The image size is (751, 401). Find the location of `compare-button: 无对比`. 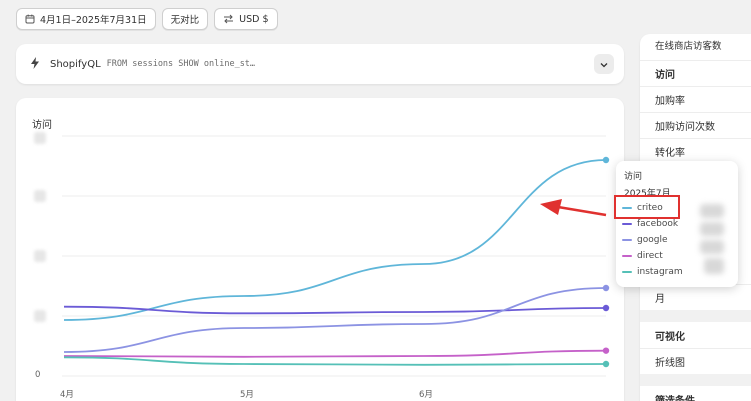

compare-button: 无对比 is located at coordinates (185, 19).